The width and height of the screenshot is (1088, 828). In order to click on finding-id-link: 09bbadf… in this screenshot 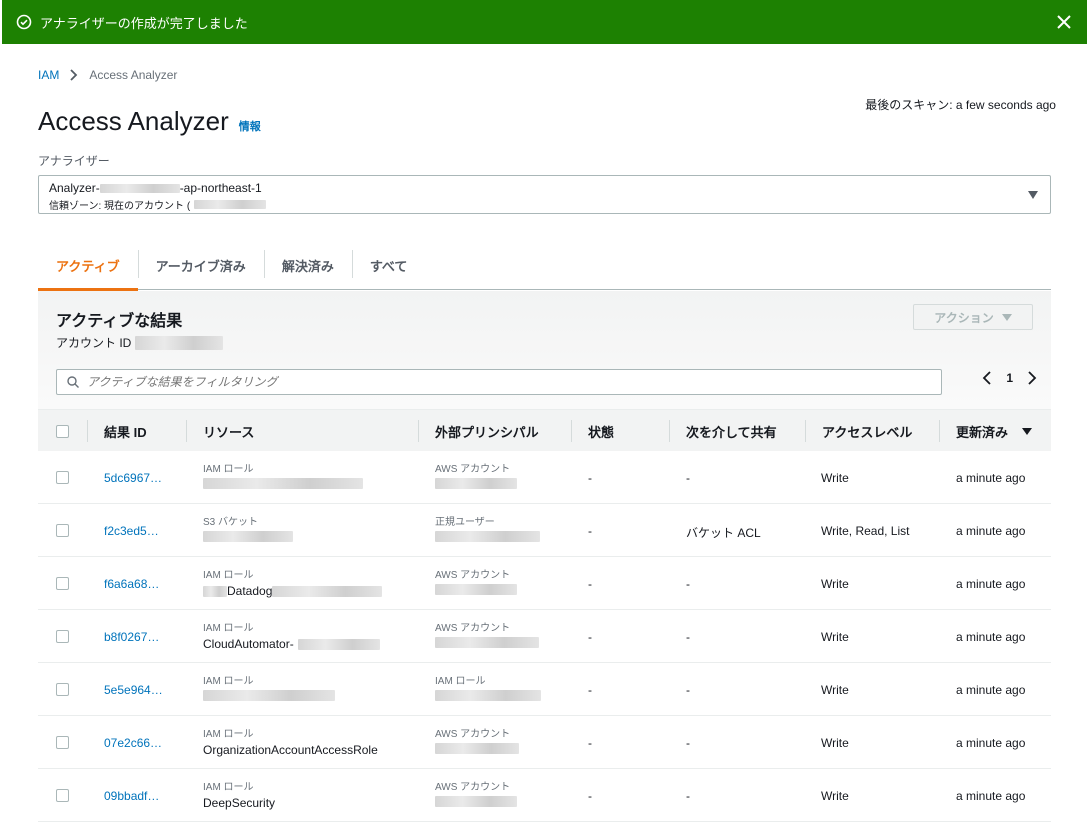, I will do `click(131, 796)`.